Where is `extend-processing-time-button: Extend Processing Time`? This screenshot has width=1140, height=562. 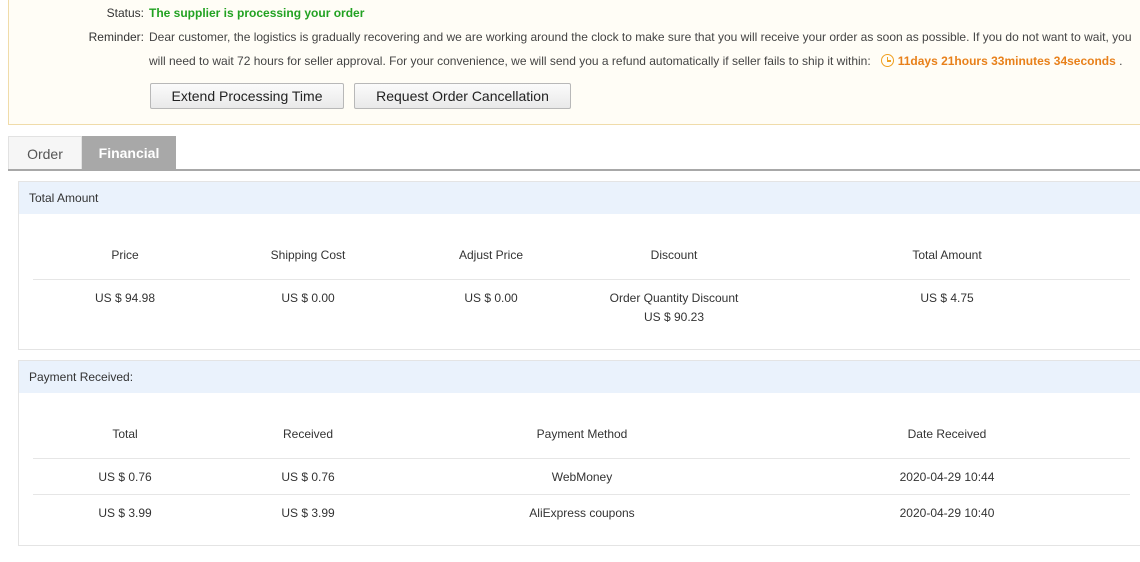 extend-processing-time-button: Extend Processing Time is located at coordinates (247, 96).